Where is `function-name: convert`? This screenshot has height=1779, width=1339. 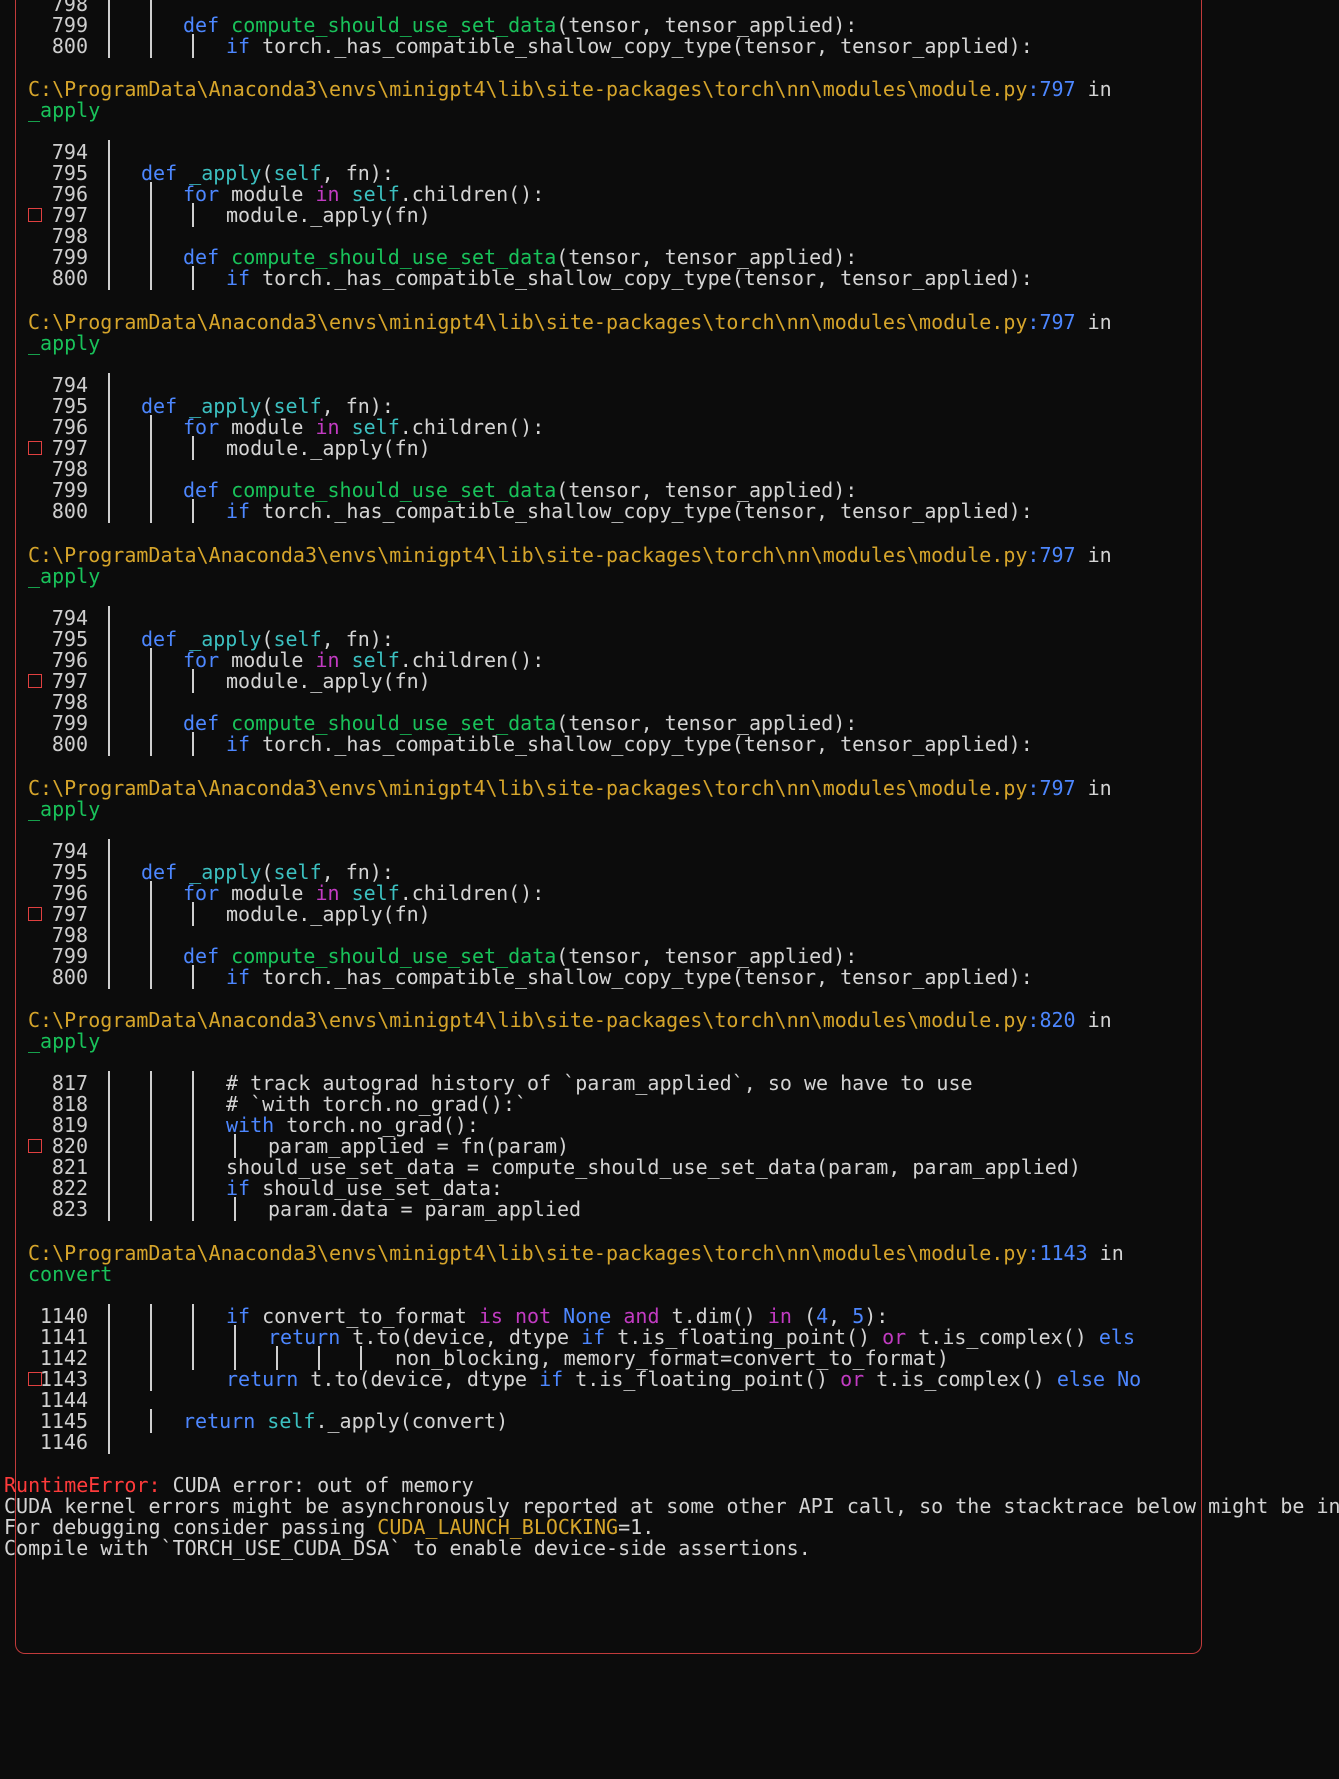 function-name: convert is located at coordinates (70, 1274).